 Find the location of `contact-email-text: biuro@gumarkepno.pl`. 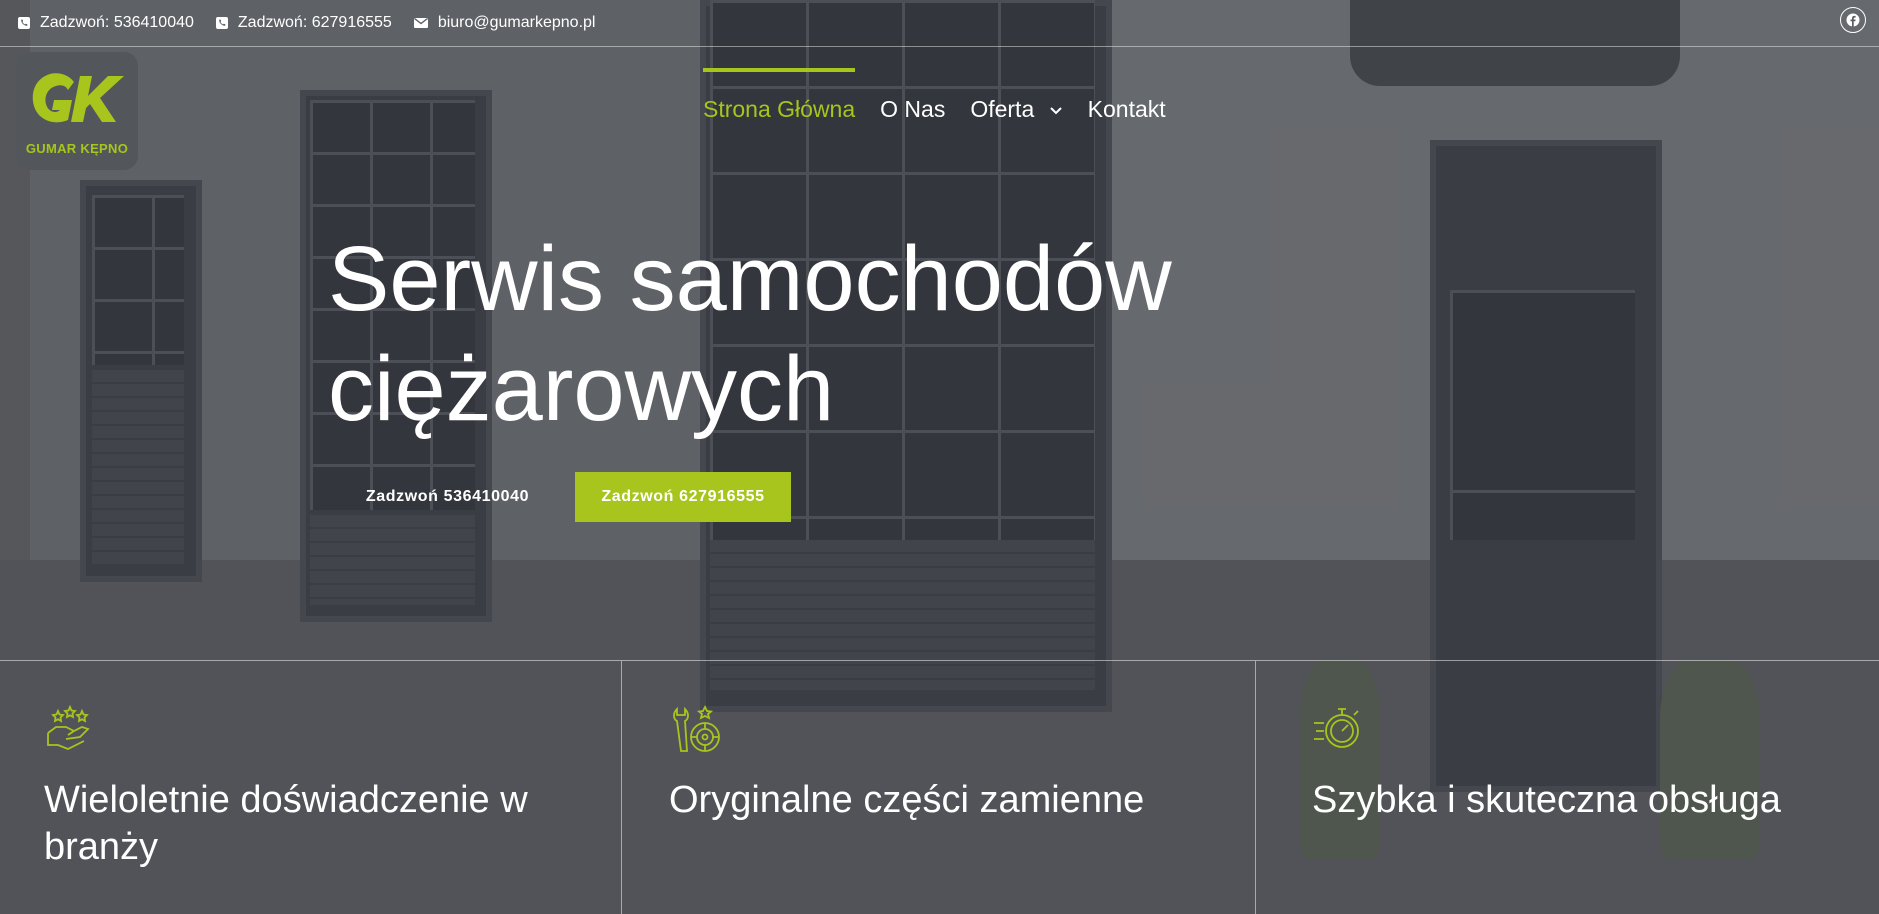

contact-email-text: biuro@gumarkepno.pl is located at coordinates (516, 22).